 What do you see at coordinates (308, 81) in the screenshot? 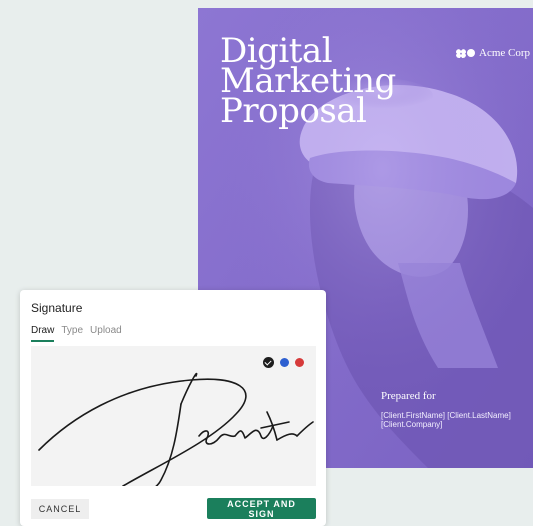
I see `proposal-title: Digital Marketing Proposal` at bounding box center [308, 81].